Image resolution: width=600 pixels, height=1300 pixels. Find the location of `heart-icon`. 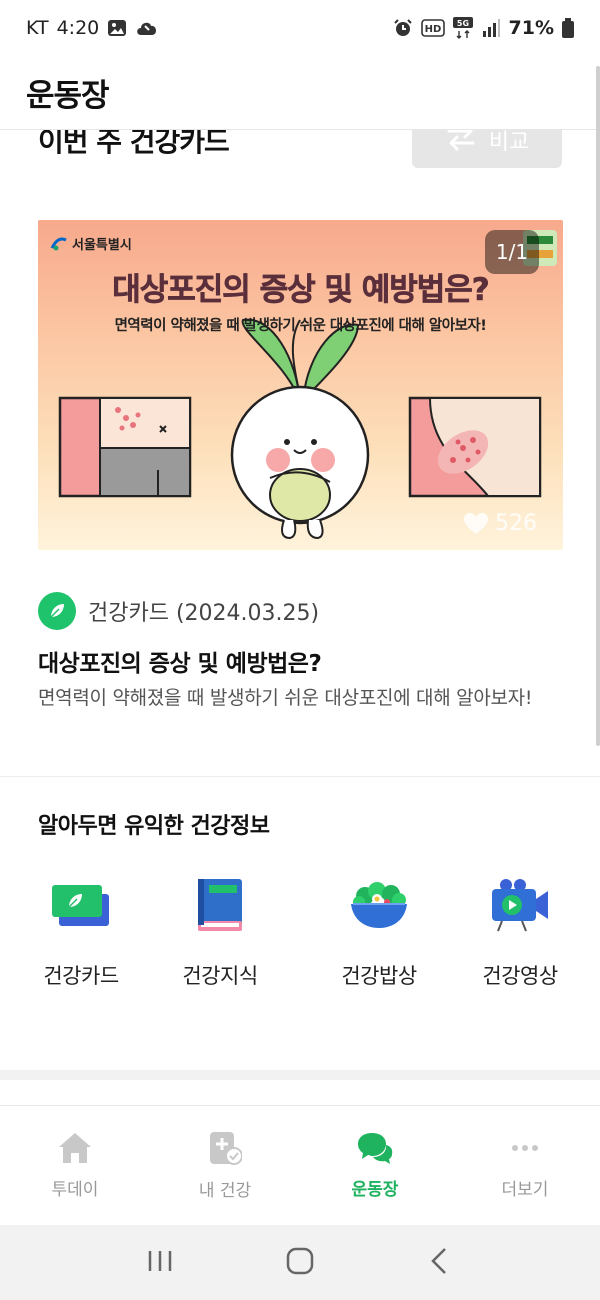

heart-icon is located at coordinates (476, 523).